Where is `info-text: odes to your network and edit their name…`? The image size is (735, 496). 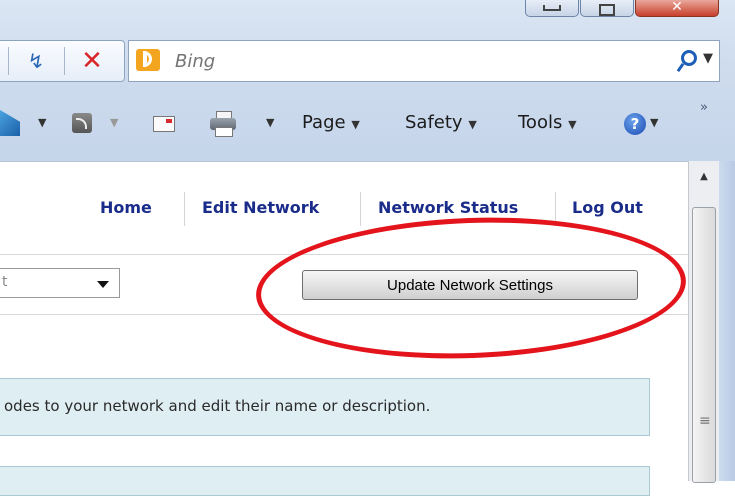 info-text: odes to your network and edit their name… is located at coordinates (217, 406).